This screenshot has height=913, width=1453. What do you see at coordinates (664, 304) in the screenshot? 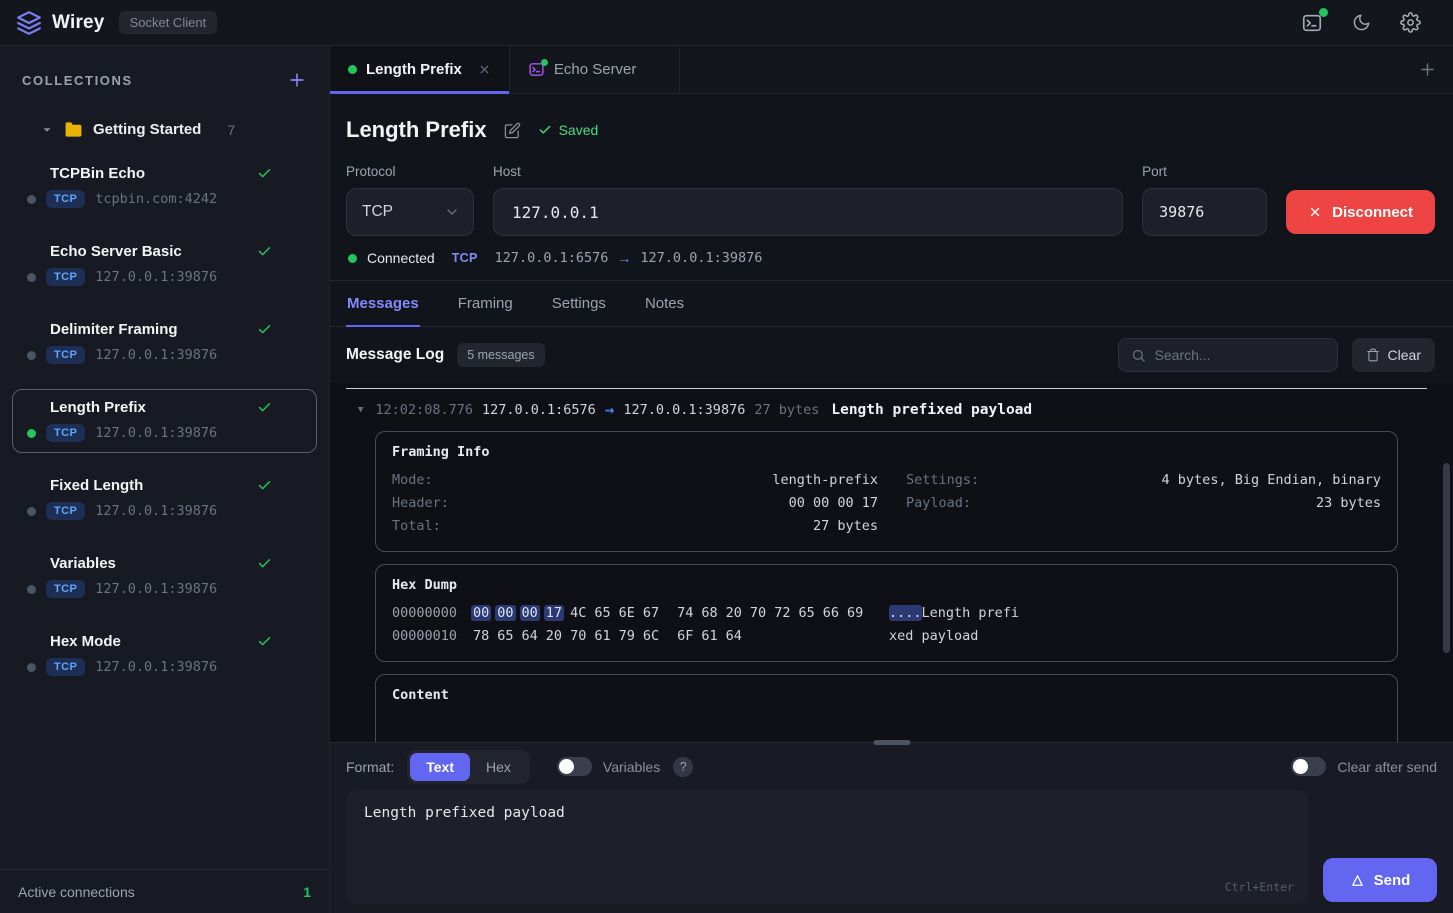
I see `tab-notes: Notes` at bounding box center [664, 304].